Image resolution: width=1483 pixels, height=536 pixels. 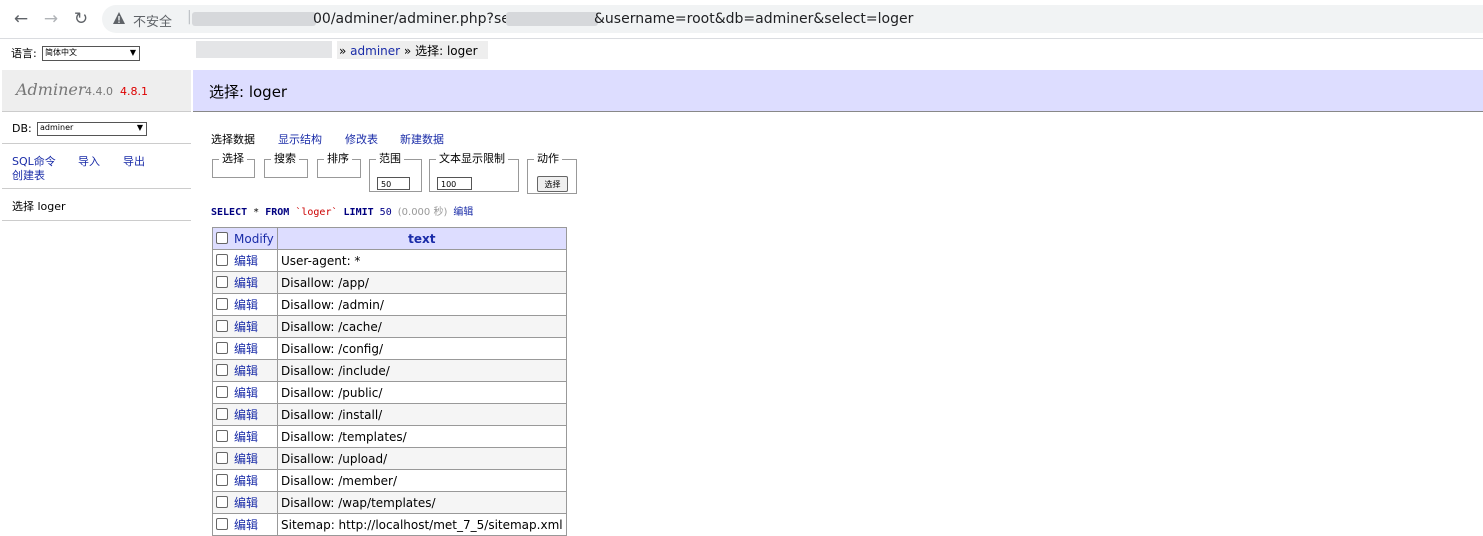 What do you see at coordinates (22, 128) in the screenshot?
I see `db-label: DB:` at bounding box center [22, 128].